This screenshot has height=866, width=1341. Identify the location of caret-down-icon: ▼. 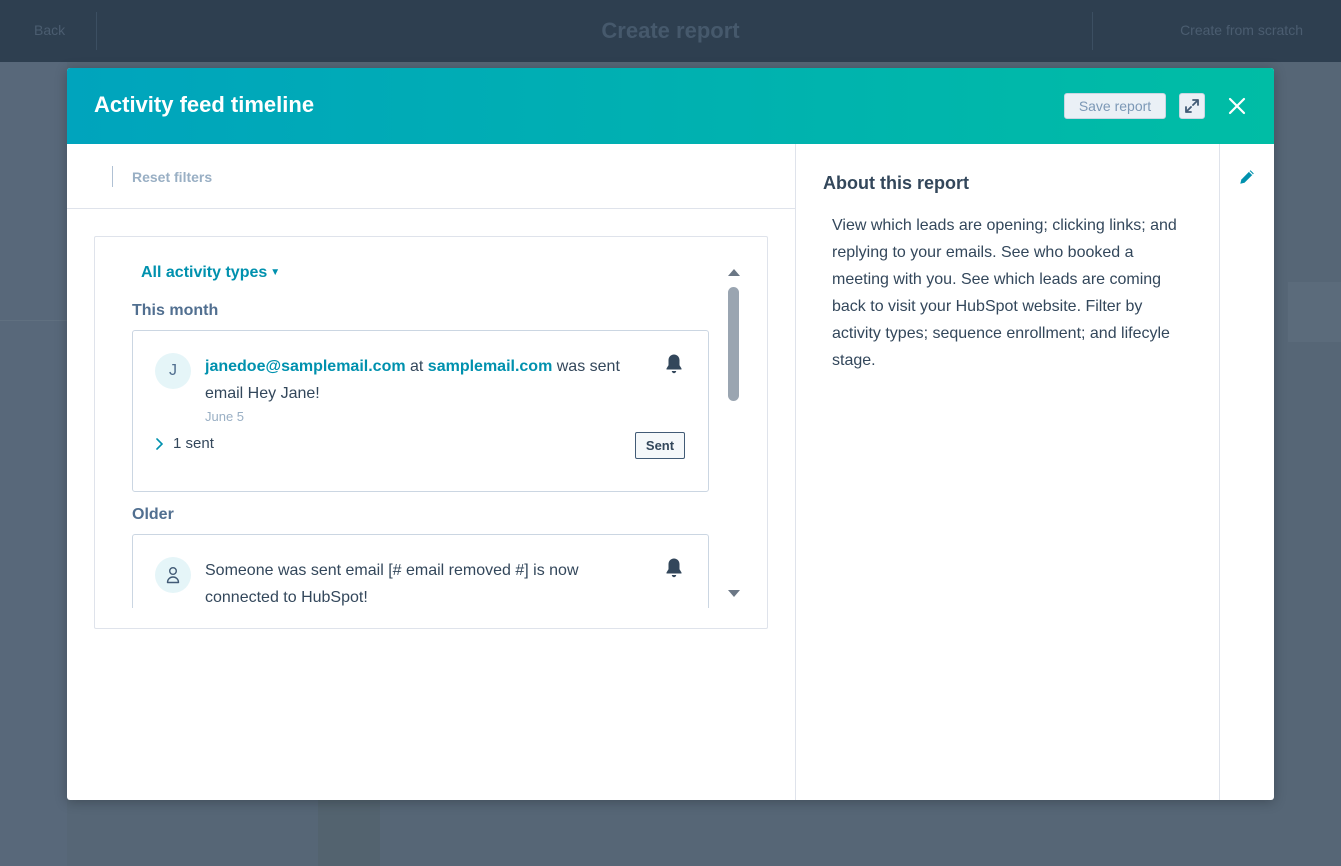
(275, 272).